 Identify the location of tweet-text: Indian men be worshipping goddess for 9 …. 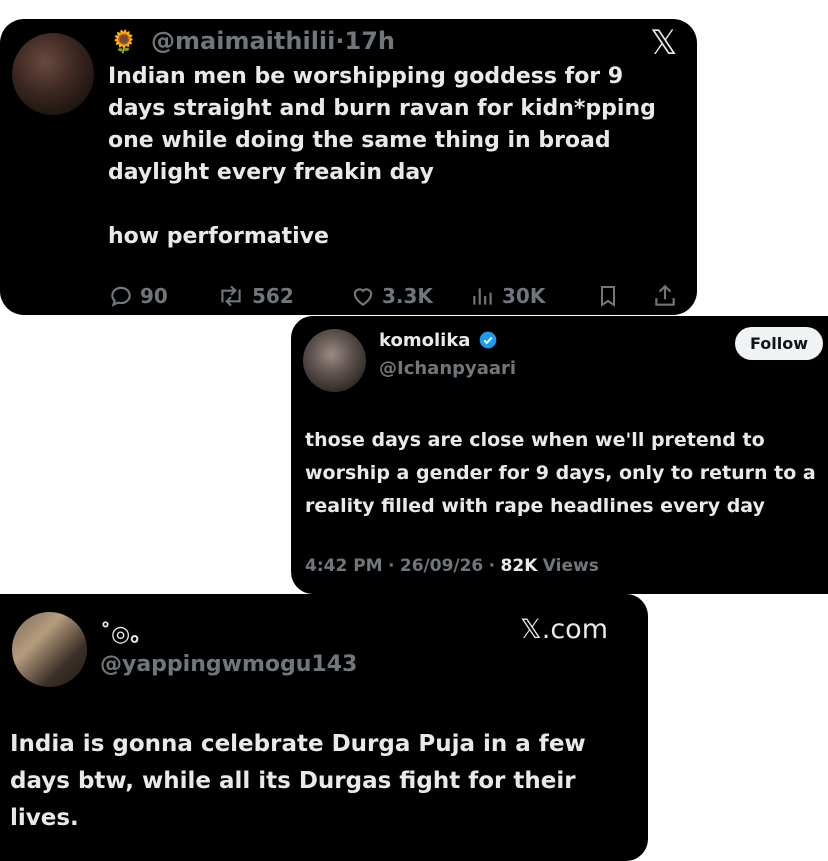
(382, 156).